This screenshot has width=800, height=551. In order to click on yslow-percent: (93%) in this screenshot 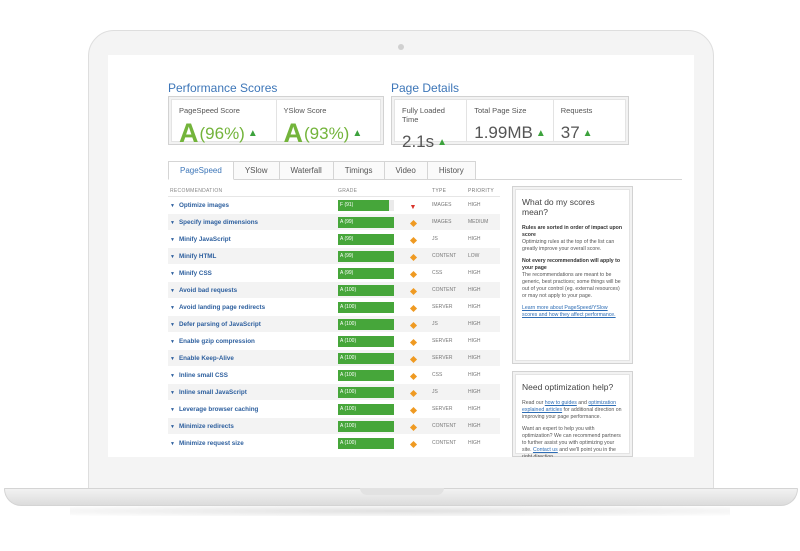, I will do `click(327, 133)`.